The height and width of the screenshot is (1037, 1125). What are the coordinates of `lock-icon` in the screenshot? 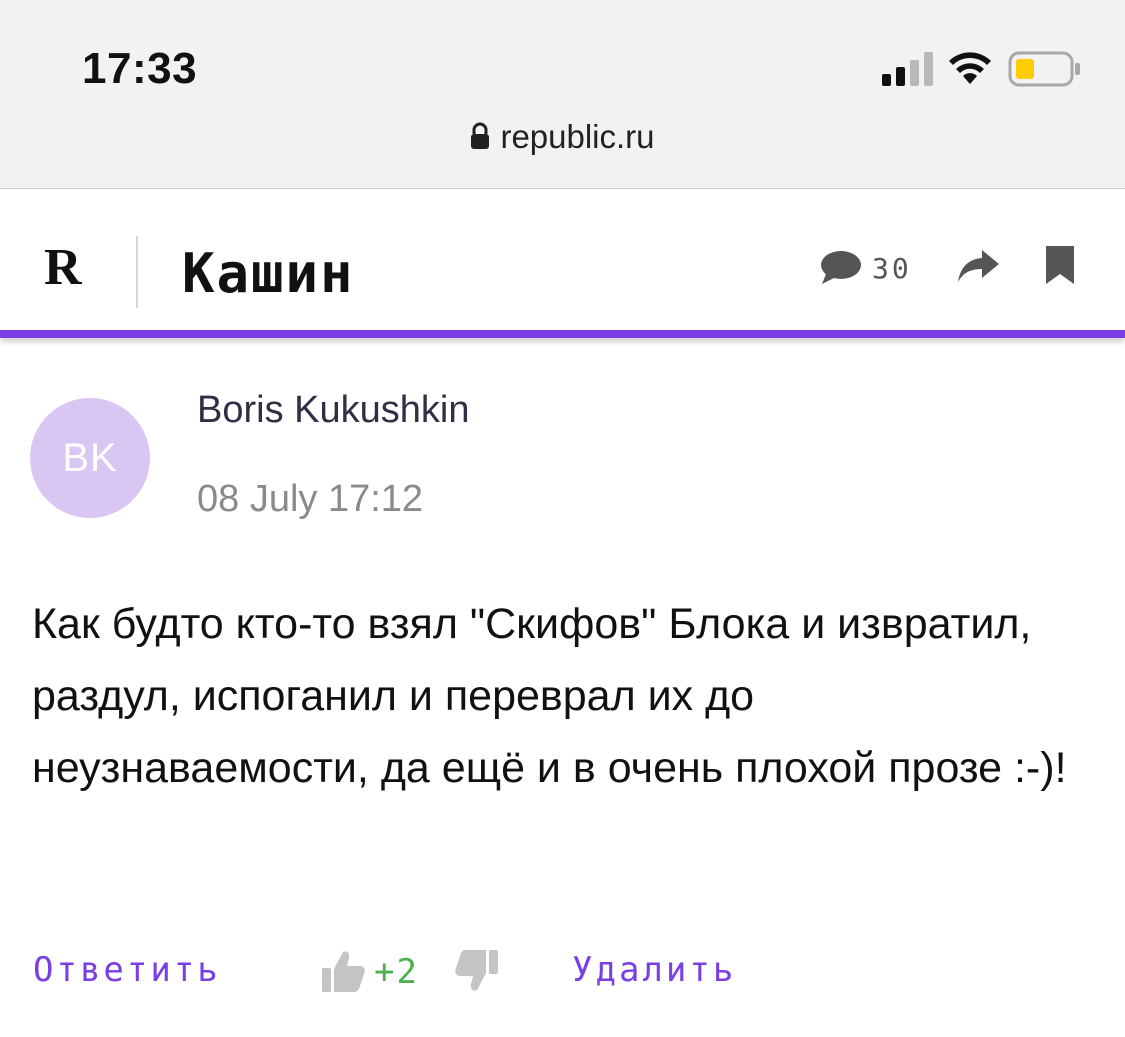 It's located at (480, 135).